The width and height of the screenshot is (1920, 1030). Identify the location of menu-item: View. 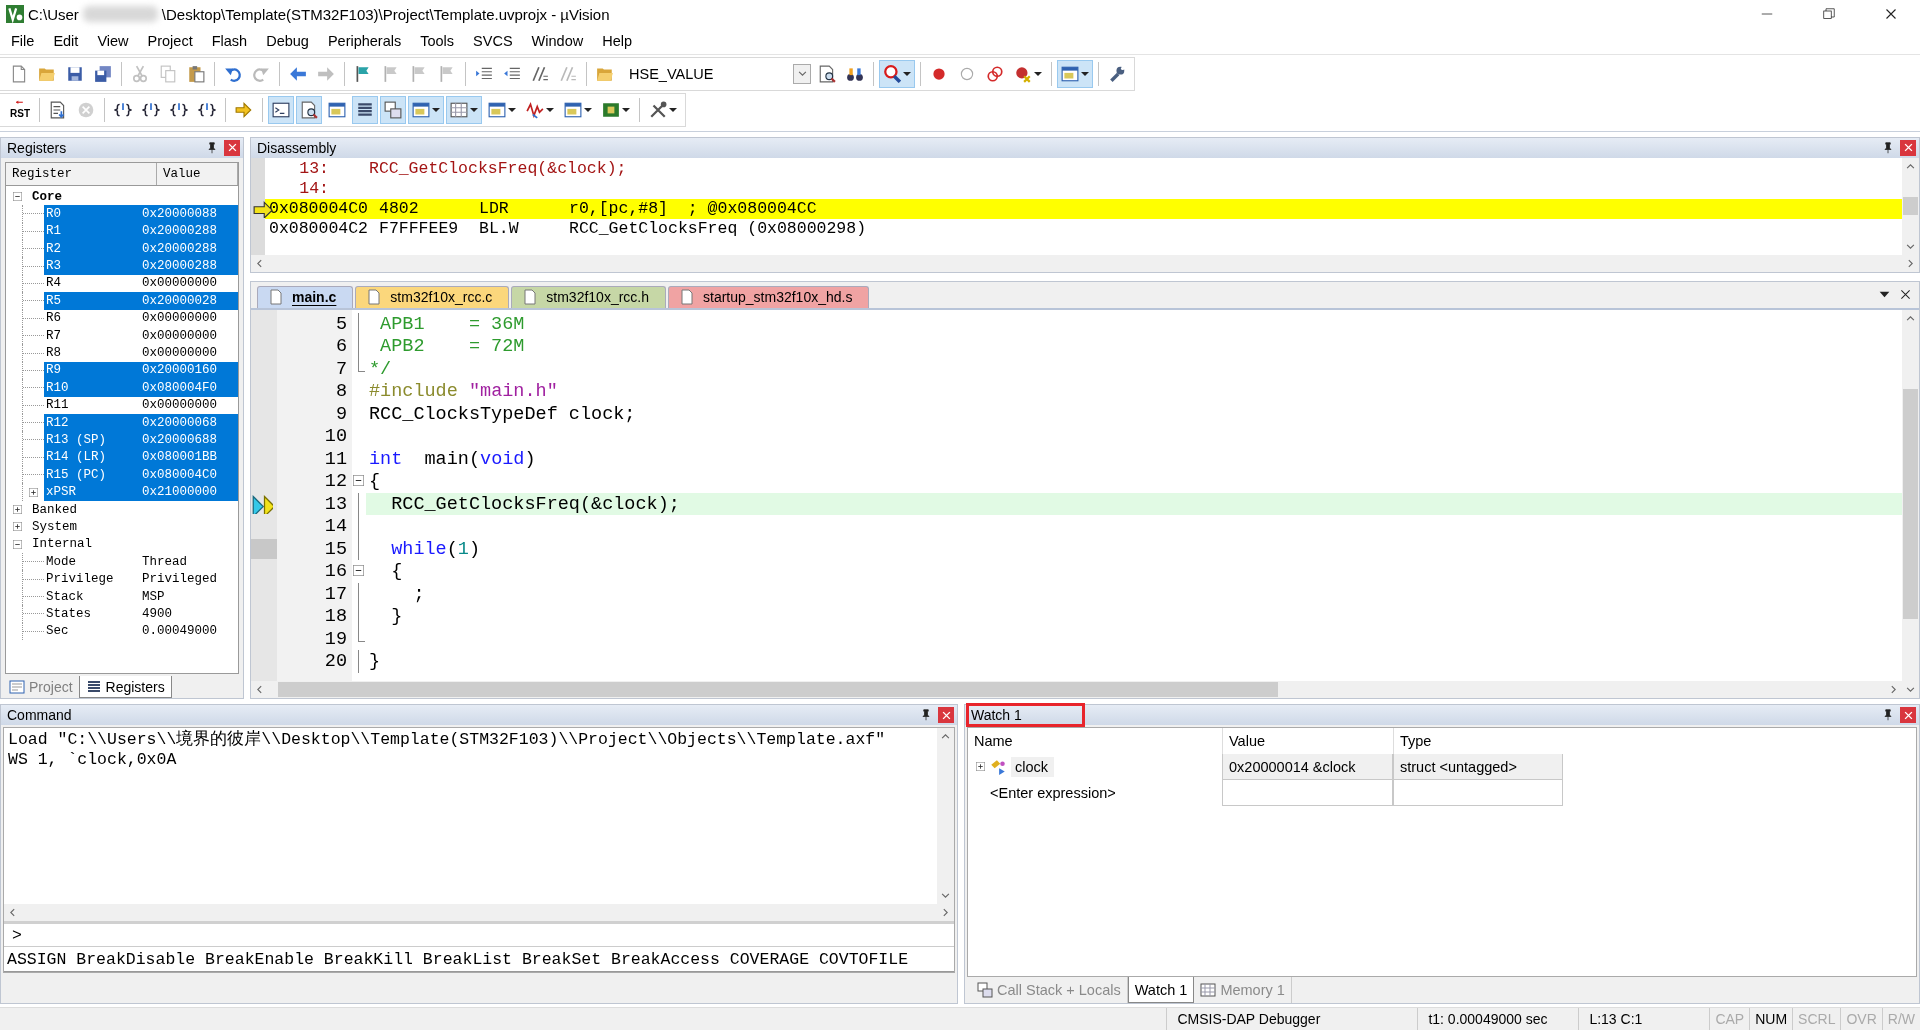
(113, 40).